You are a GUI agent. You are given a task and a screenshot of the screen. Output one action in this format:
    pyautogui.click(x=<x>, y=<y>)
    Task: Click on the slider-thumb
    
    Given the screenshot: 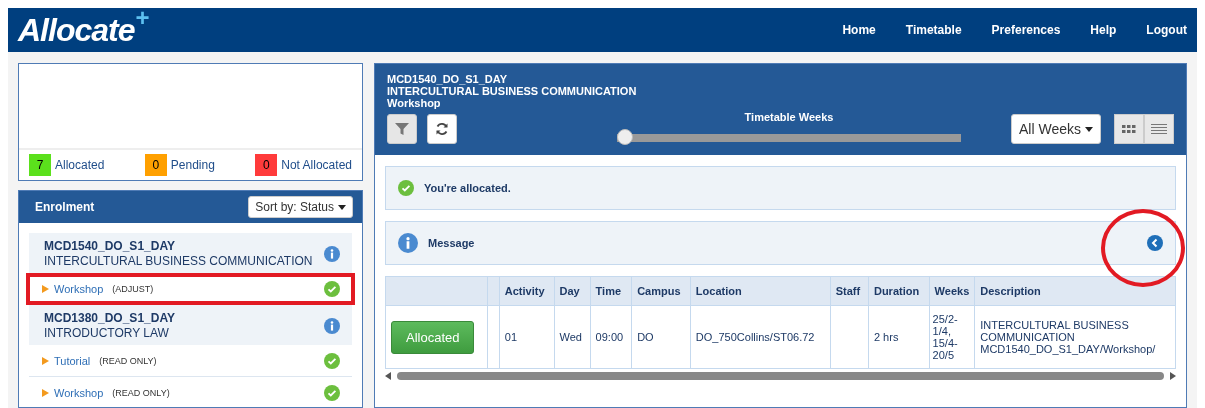 What is the action you would take?
    pyautogui.click(x=625, y=137)
    